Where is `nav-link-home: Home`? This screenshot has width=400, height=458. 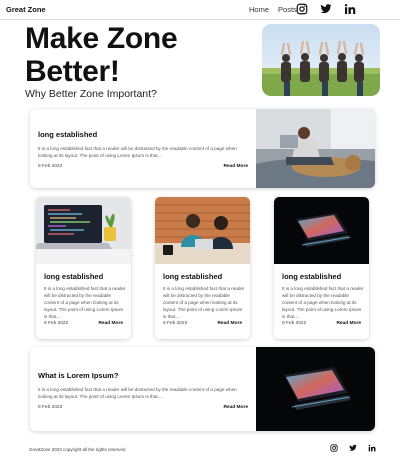
nav-link-home: Home is located at coordinates (259, 9).